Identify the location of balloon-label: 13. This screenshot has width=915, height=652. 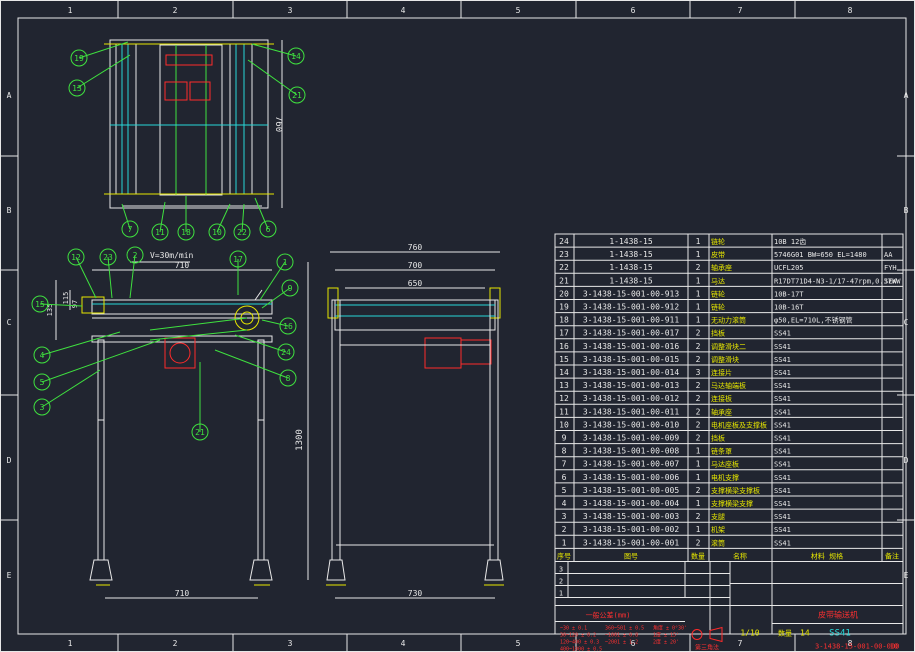
(77, 88).